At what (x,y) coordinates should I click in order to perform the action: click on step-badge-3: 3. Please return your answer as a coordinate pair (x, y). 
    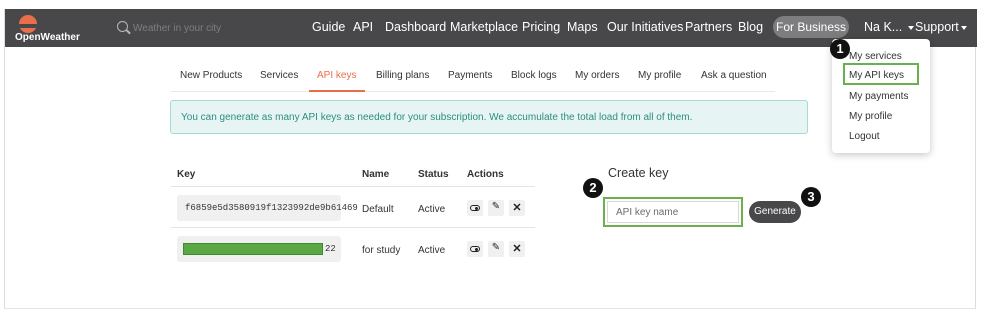
    Looking at the image, I should click on (811, 197).